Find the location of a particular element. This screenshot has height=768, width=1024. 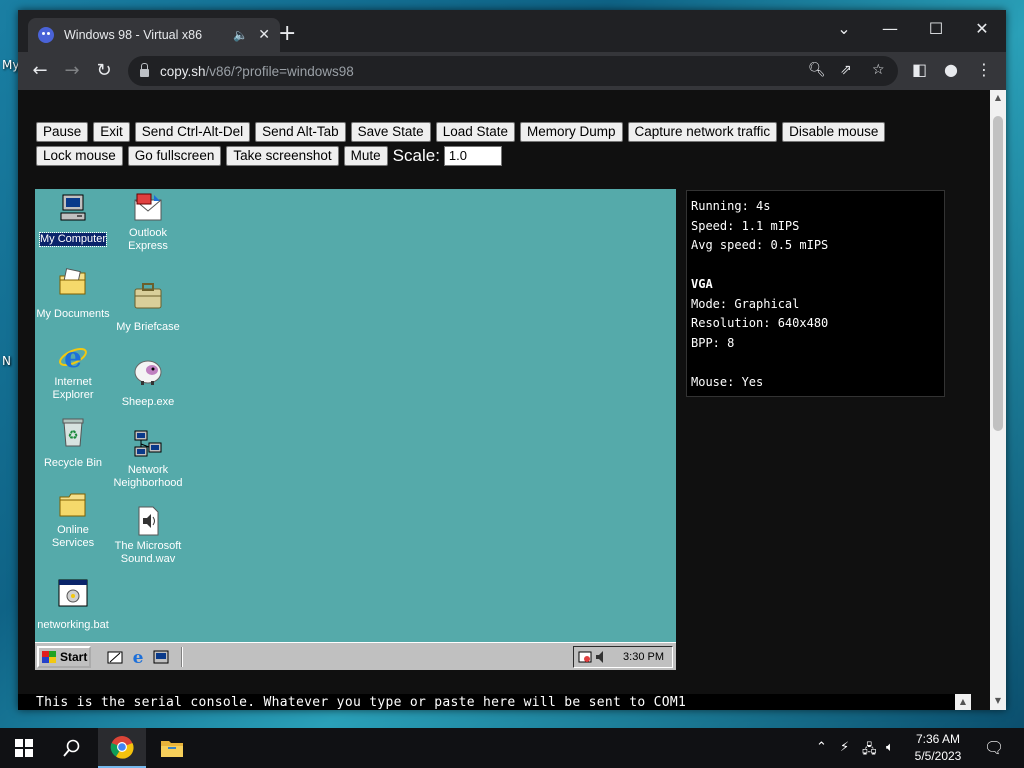

reload-icon: ↻ is located at coordinates (104, 71).